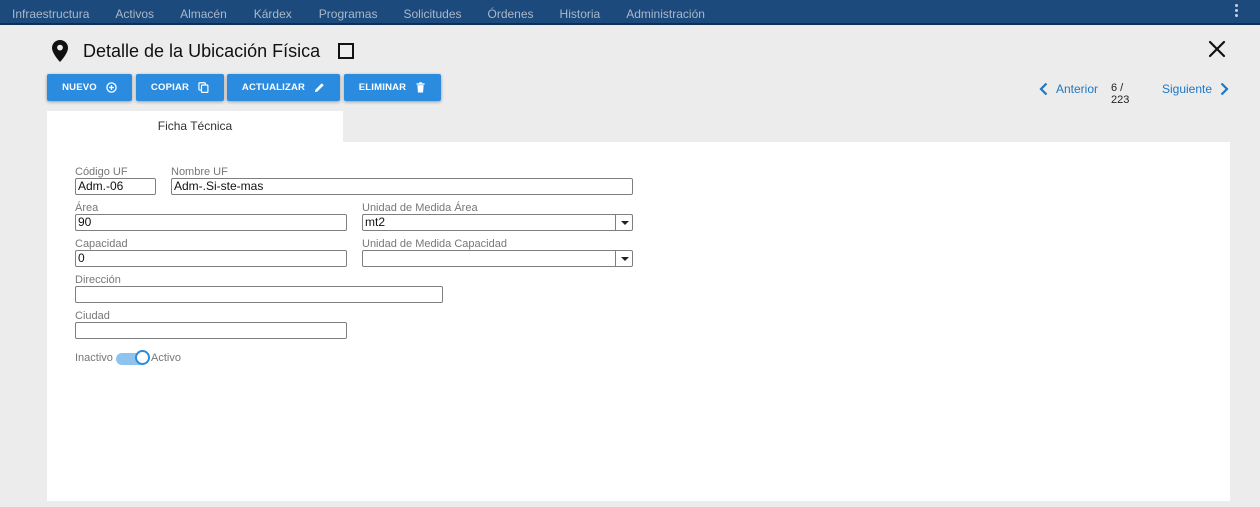  I want to click on codigo-uf-label: Código UF, so click(101, 172).